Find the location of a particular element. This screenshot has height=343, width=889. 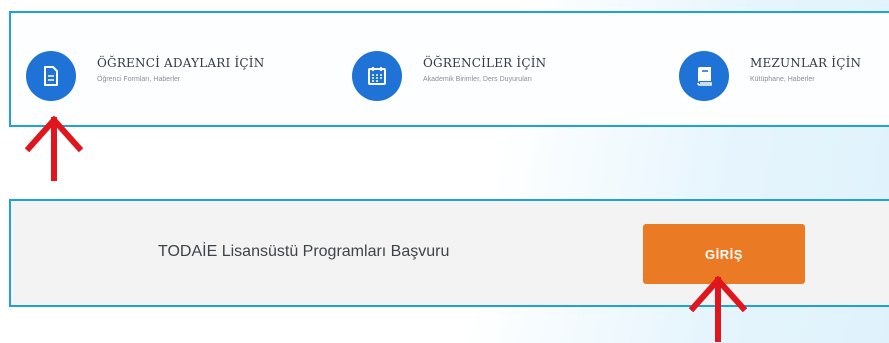

nav-item-alumni: MEZUNLAR İÇİN Kütüphane, Haberler is located at coordinates (770, 76).